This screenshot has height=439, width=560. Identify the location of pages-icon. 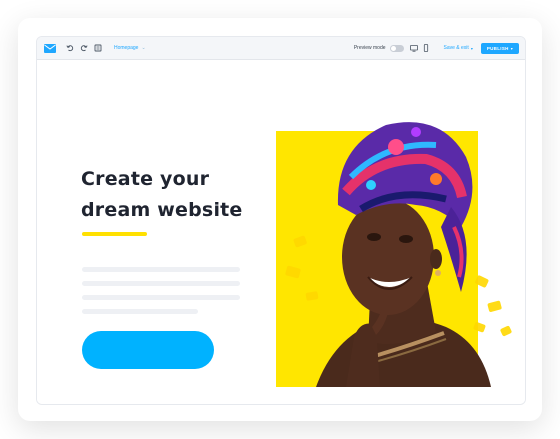
(98, 48).